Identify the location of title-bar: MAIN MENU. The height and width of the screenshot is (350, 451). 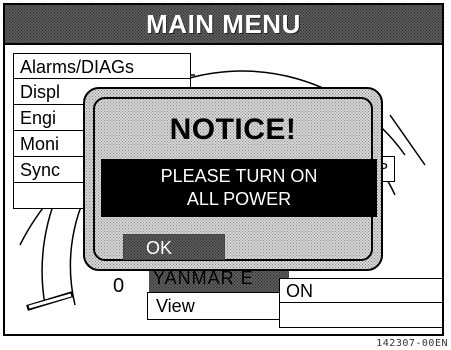
(223, 25).